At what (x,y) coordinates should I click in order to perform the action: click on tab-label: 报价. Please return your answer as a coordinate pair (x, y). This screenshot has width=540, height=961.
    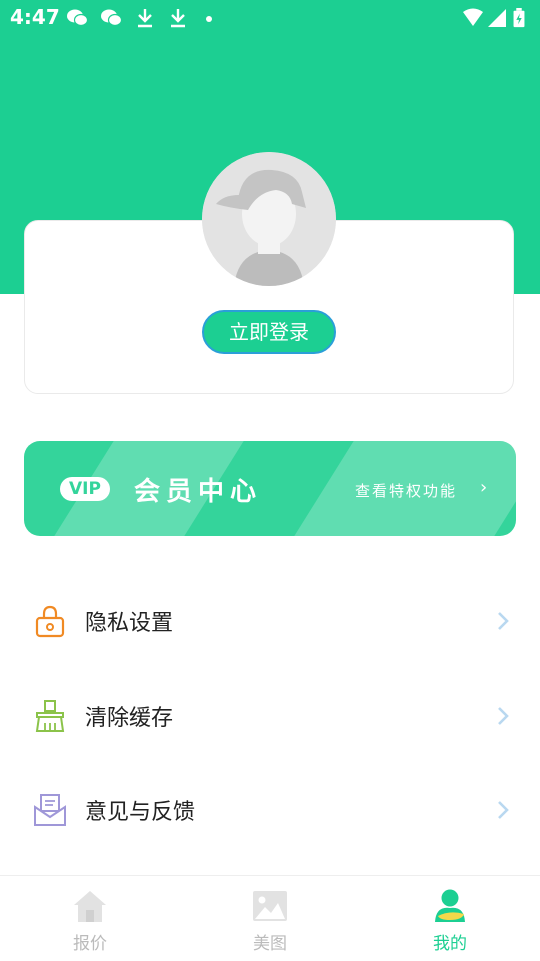
    Looking at the image, I should click on (90, 944).